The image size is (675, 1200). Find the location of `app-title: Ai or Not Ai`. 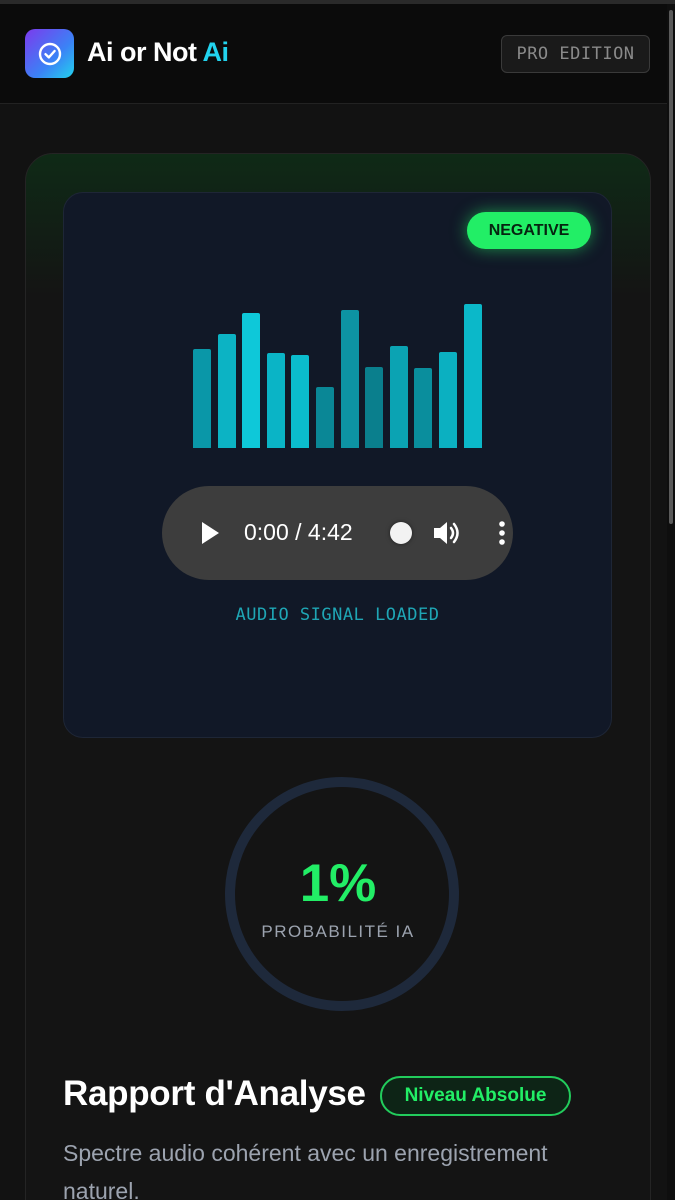

app-title: Ai or Not Ai is located at coordinates (158, 52).